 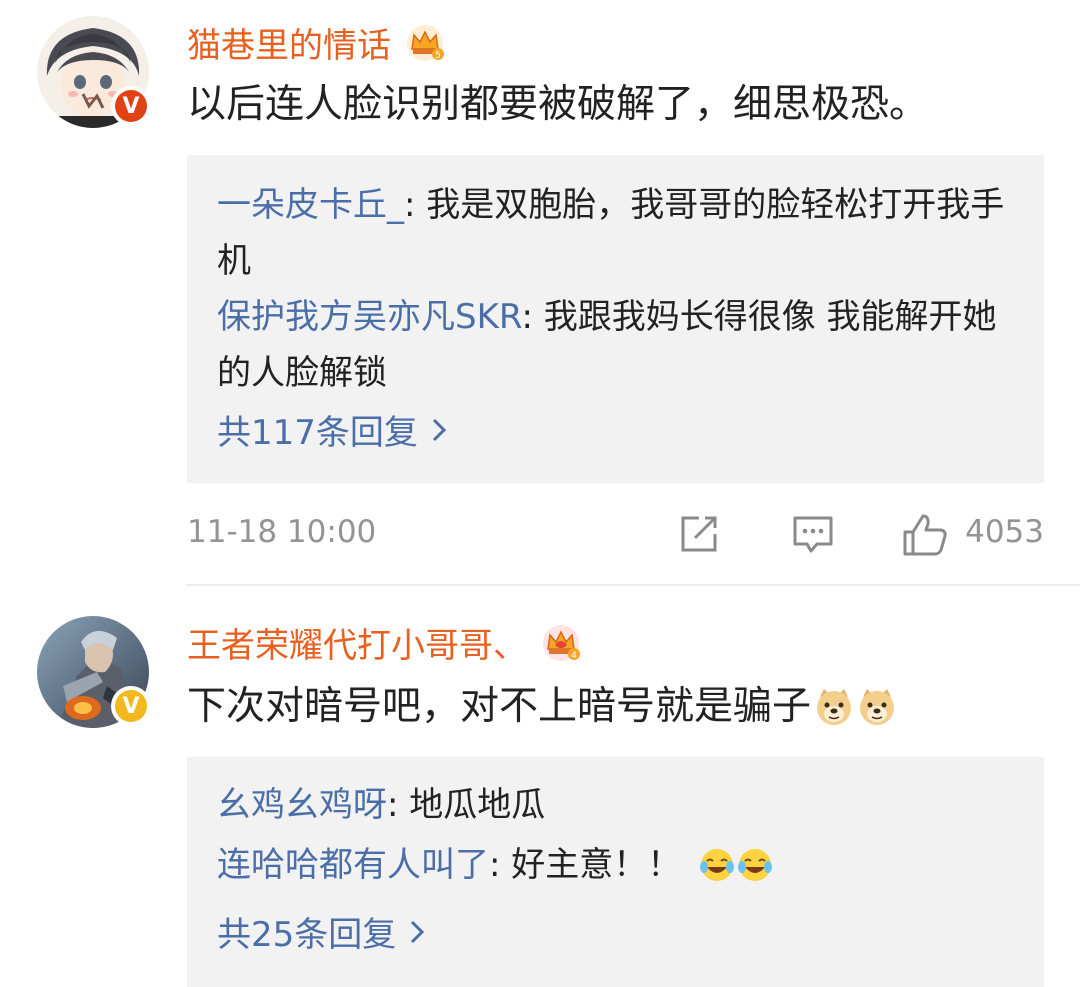 I want to click on reply-text: : 地瓜地瓜, so click(x=466, y=805).